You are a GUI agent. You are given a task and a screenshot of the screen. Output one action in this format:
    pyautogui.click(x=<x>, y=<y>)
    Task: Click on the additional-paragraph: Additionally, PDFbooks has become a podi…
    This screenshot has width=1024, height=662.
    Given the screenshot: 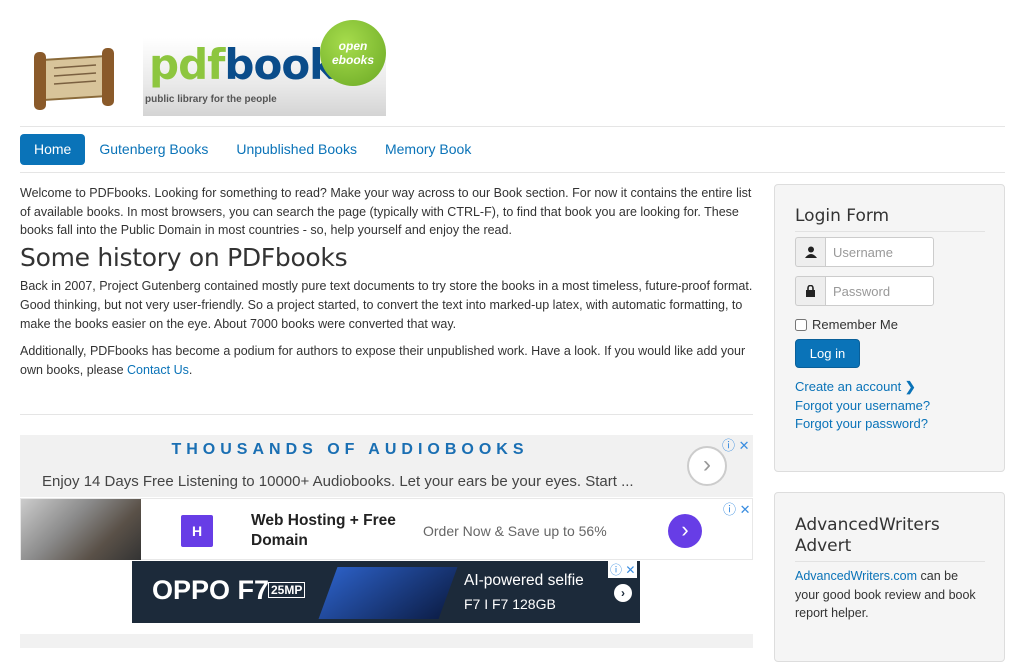 What is the action you would take?
    pyautogui.click(x=383, y=360)
    